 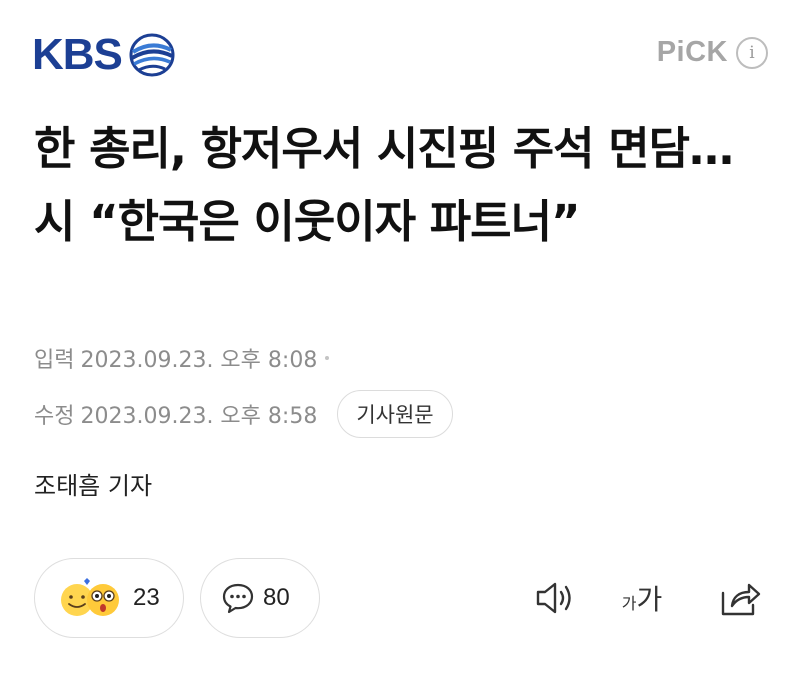 What do you see at coordinates (260, 598) in the screenshot?
I see `comment-button: 80` at bounding box center [260, 598].